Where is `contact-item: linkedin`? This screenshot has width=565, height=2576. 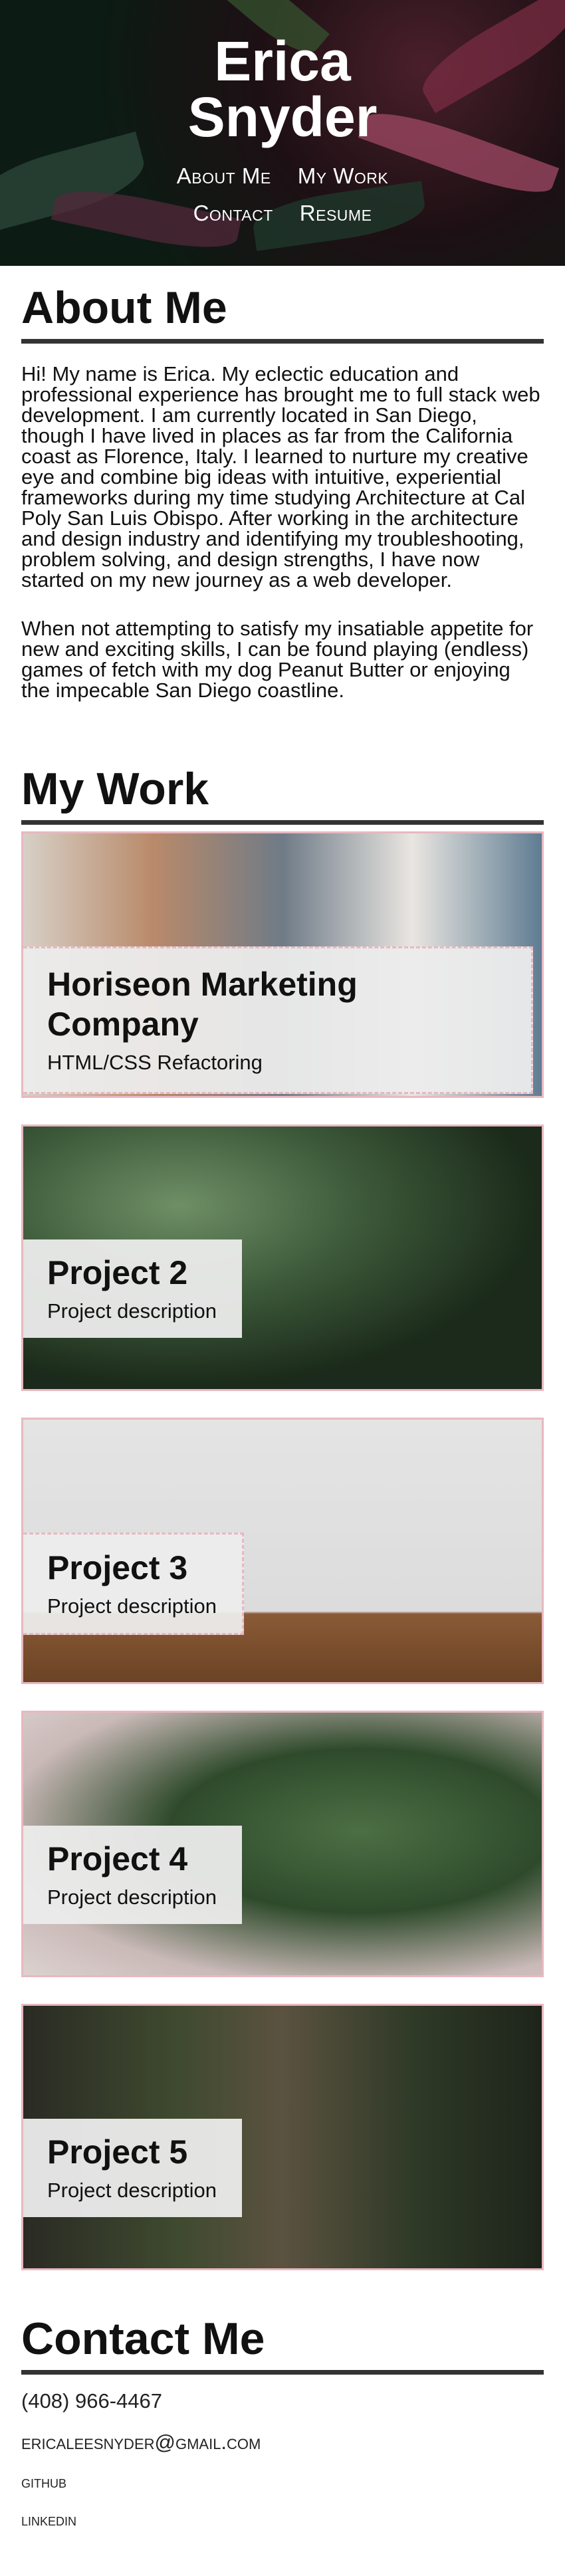
contact-item: linkedin is located at coordinates (282, 2520).